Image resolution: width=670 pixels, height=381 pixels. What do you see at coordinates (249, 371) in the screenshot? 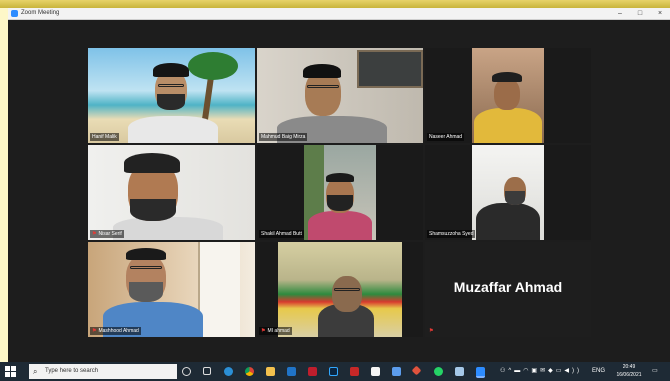
I see `chrome-icon` at bounding box center [249, 371].